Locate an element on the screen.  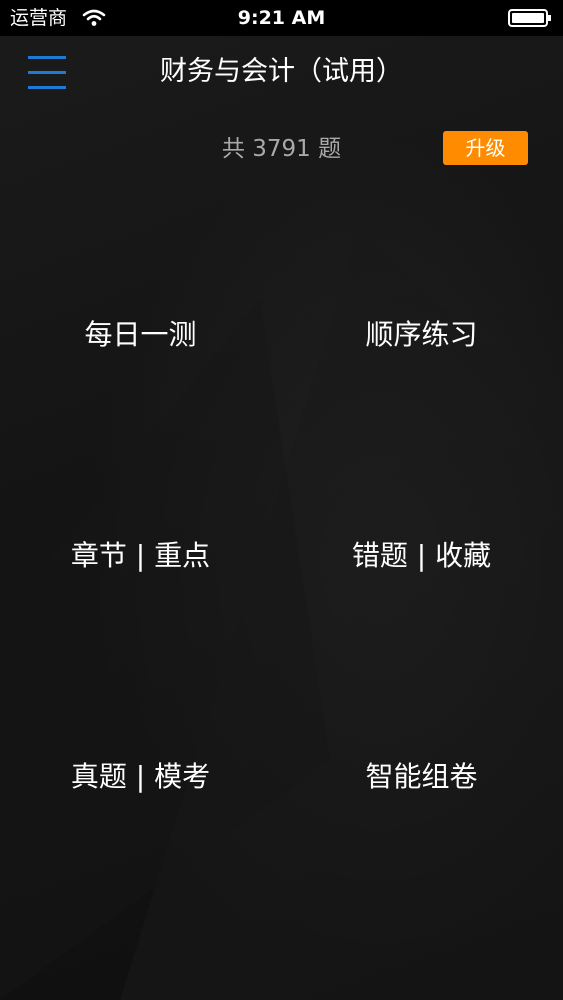
navigation-bar: 财务与会计（试用） is located at coordinates (281, 76).